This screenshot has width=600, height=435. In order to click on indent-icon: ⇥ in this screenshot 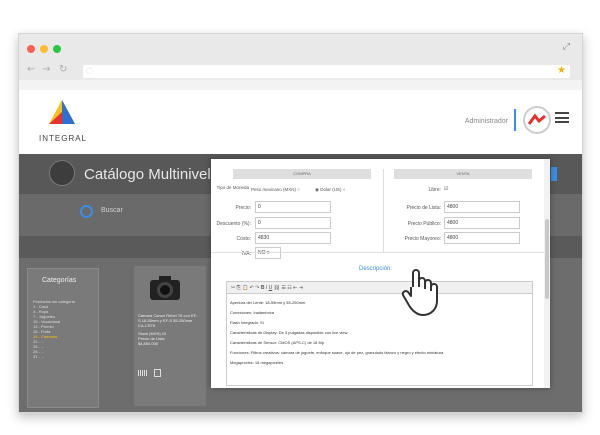, I will do `click(301, 288)`.